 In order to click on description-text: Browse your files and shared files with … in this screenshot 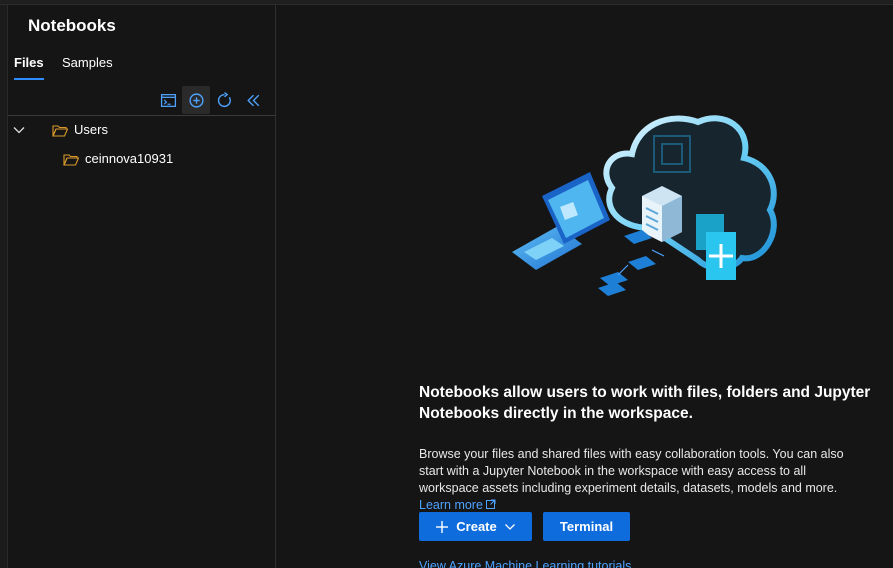, I will do `click(631, 471)`.